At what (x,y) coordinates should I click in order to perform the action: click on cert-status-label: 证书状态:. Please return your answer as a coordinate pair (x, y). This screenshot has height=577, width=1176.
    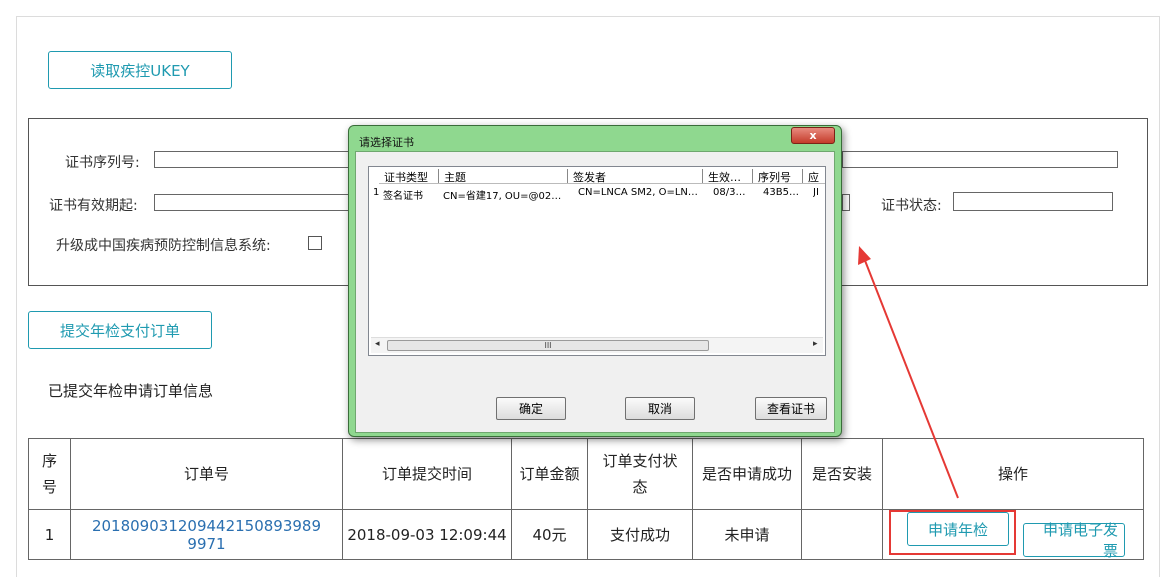
    Looking at the image, I should click on (911, 206).